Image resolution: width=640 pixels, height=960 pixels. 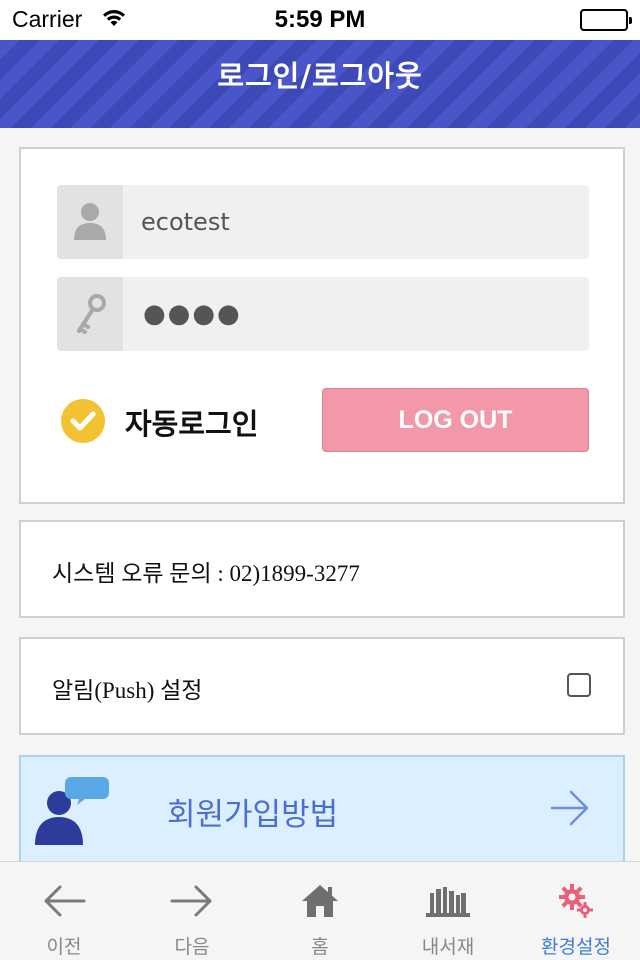 I want to click on check-icon, so click(x=83, y=421).